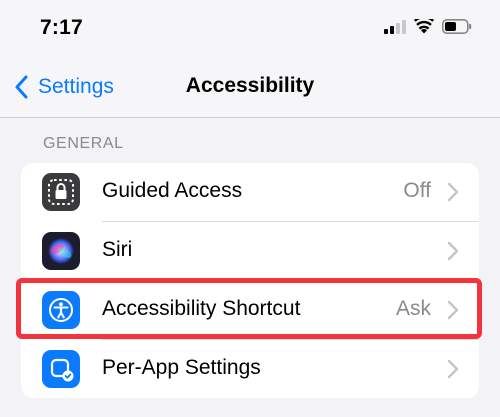 This screenshot has width=500, height=417. I want to click on row-accessibility-shortcut: Accessibility Shortcut Ask, so click(250, 310).